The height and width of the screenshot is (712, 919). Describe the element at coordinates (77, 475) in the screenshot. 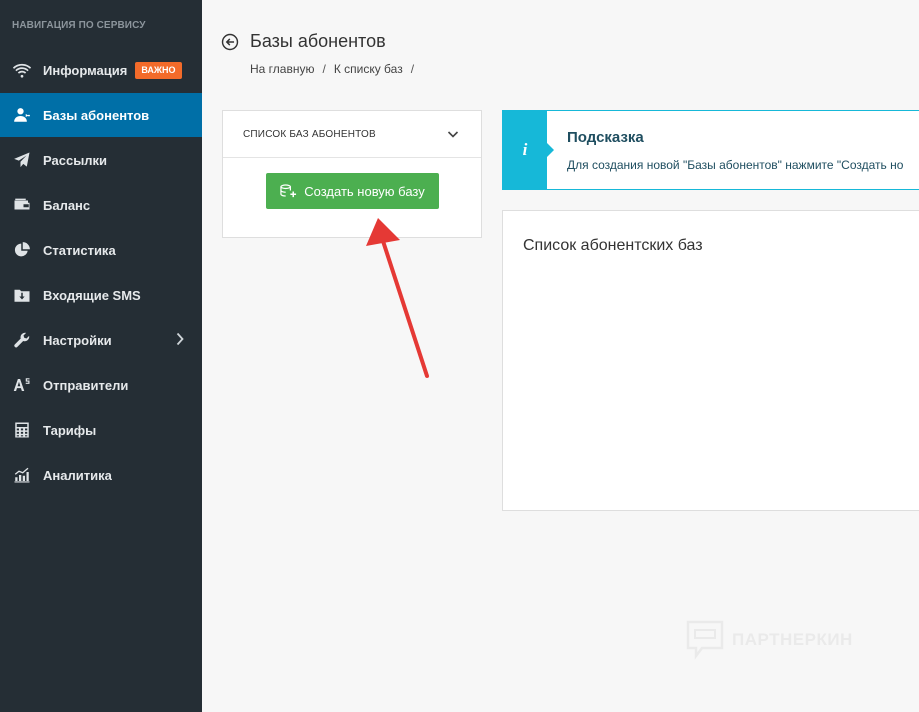

I see `sidebar-item-label: Аналитика` at that location.